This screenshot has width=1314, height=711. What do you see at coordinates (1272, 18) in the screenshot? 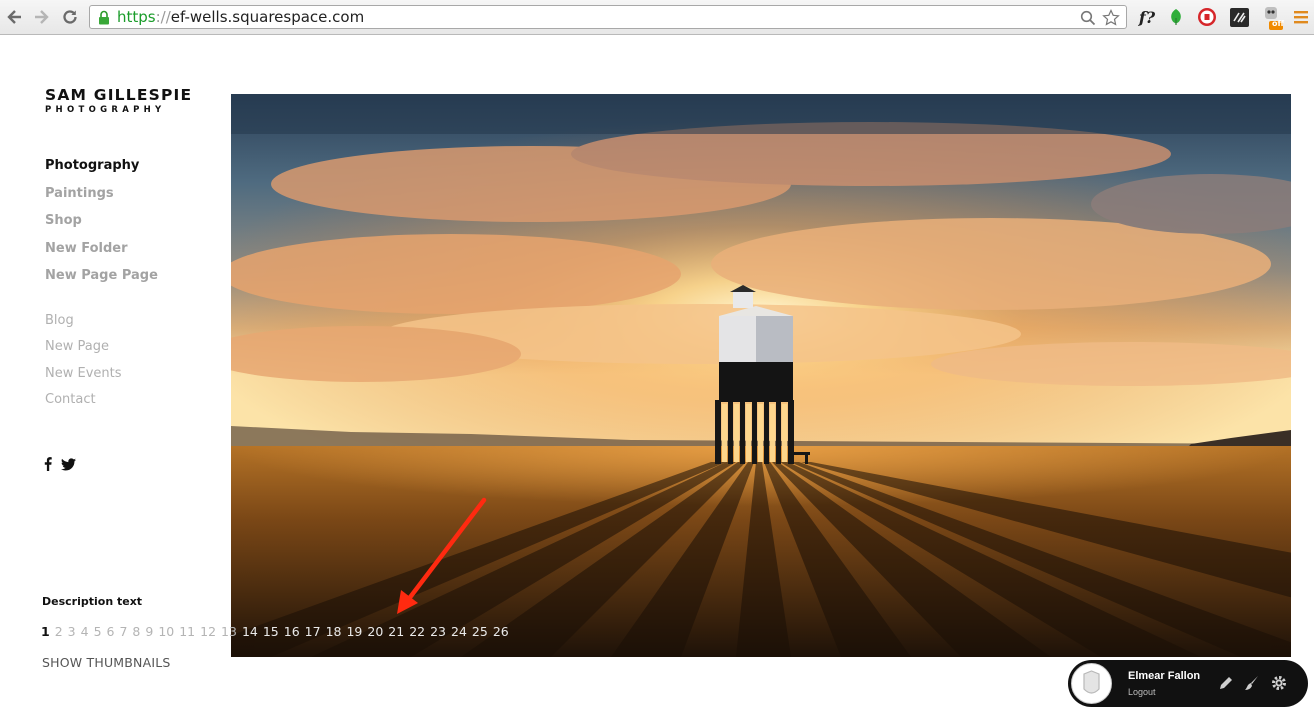
I see `robot-extension-icon: off` at bounding box center [1272, 18].